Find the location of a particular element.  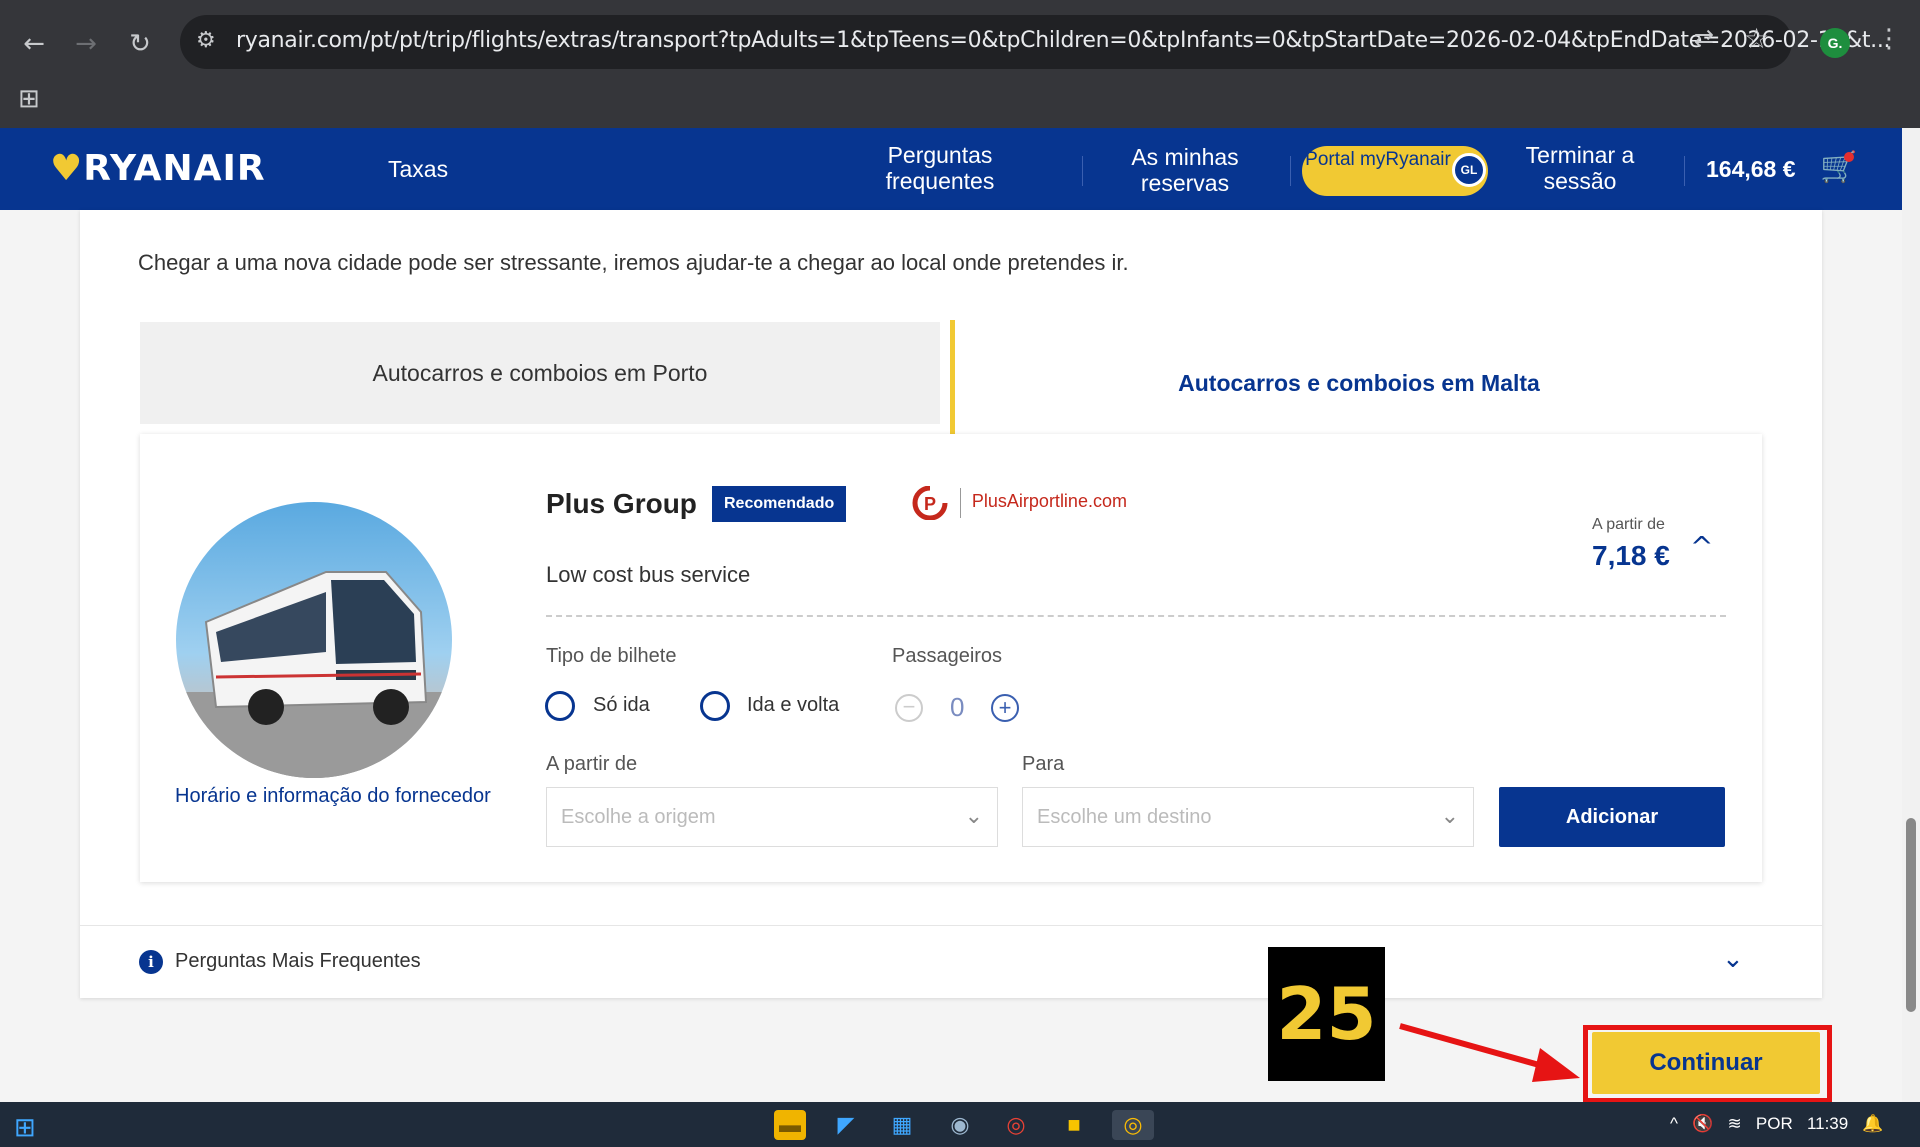

reload-icon: ↻ is located at coordinates (140, 44).